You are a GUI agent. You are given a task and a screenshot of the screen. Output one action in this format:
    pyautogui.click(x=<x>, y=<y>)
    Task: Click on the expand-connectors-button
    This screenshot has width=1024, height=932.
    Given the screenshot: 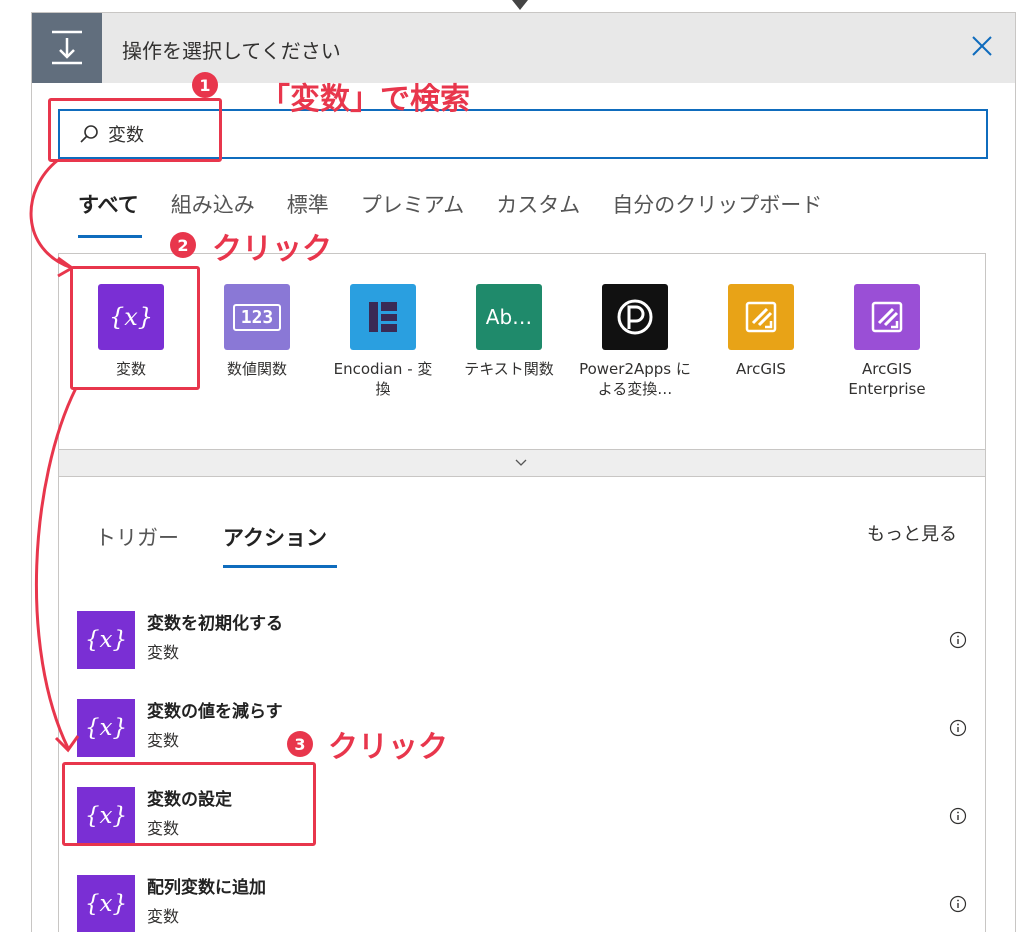 What is the action you would take?
    pyautogui.click(x=522, y=463)
    